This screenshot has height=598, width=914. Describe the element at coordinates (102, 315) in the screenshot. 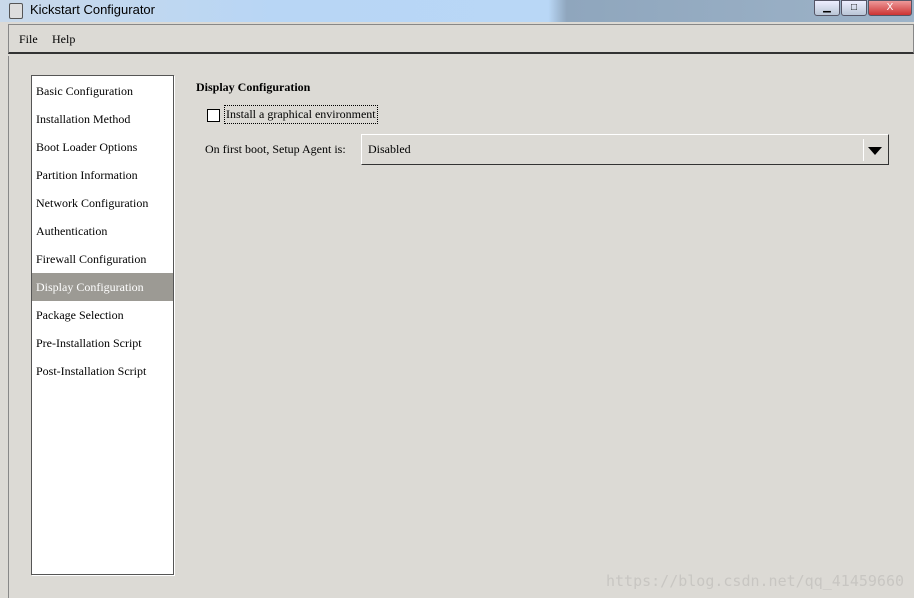

I see `sidebar-item-package-selection: Package Selection` at that location.